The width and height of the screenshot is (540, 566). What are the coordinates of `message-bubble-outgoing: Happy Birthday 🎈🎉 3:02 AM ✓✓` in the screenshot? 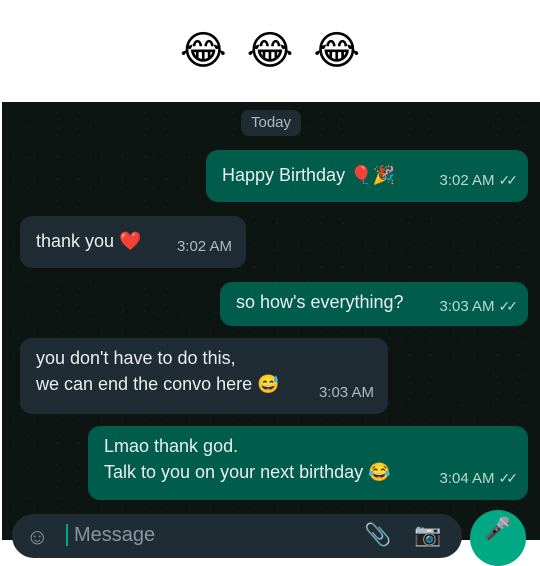 It's located at (367, 176).